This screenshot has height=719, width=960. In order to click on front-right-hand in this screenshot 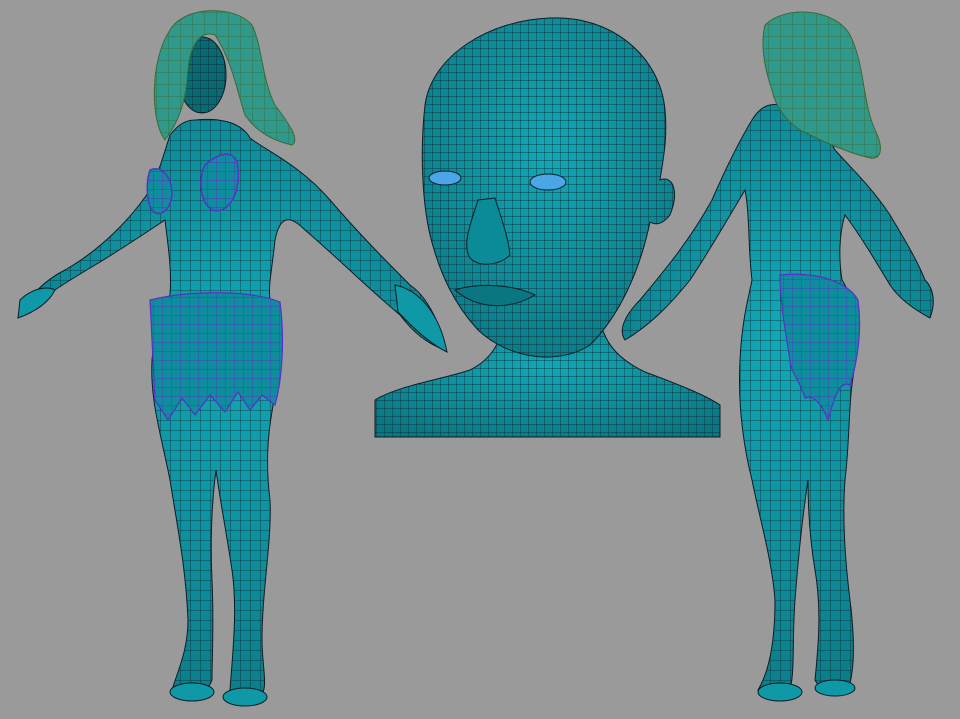, I will do `click(36, 303)`.